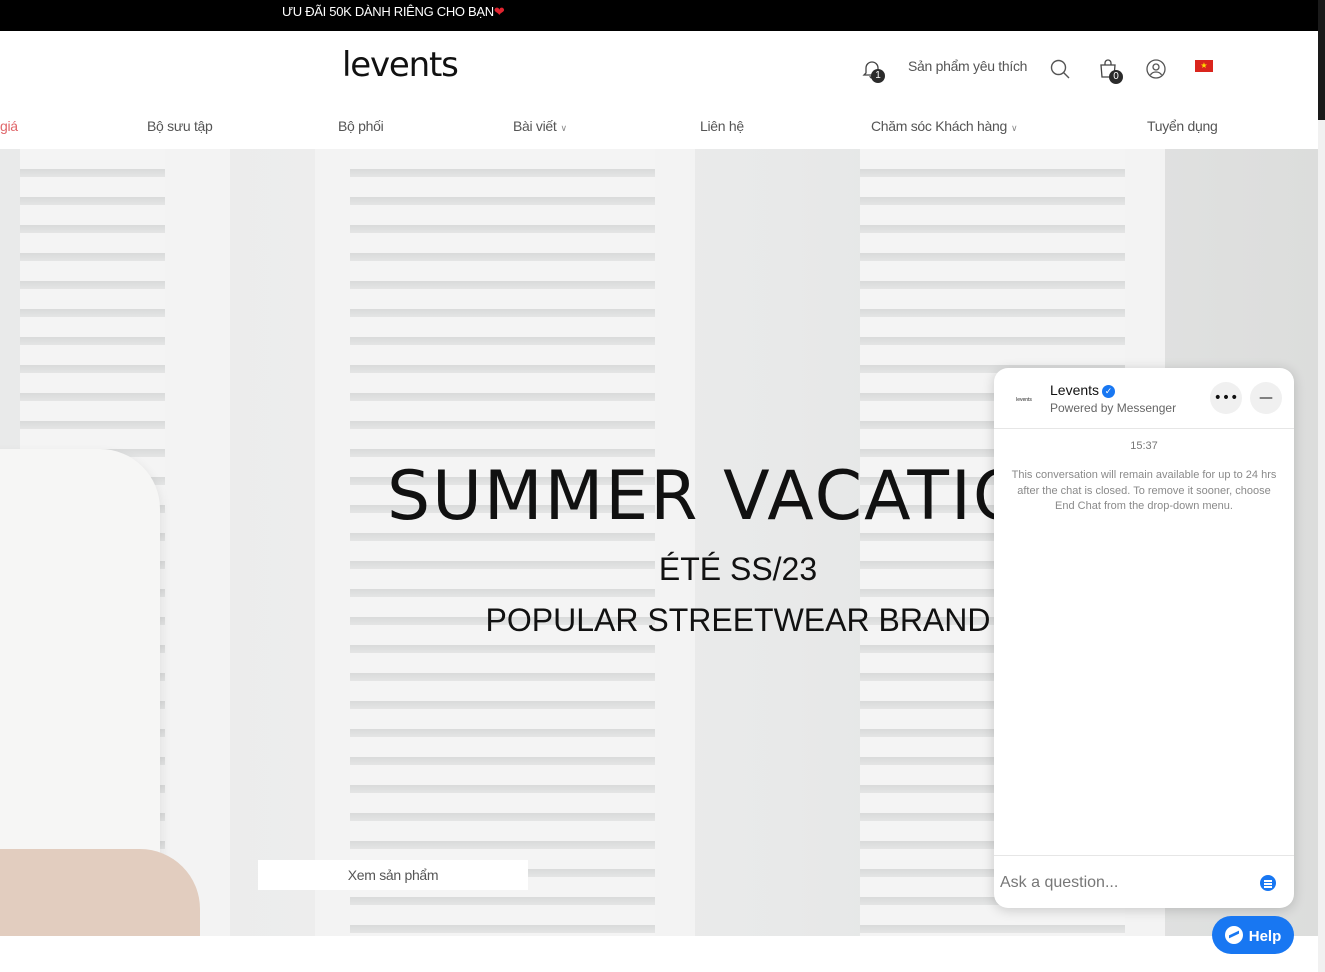  I want to click on nav-item-customer-care: Chăm sóc Khách hàng ∨, so click(944, 126).